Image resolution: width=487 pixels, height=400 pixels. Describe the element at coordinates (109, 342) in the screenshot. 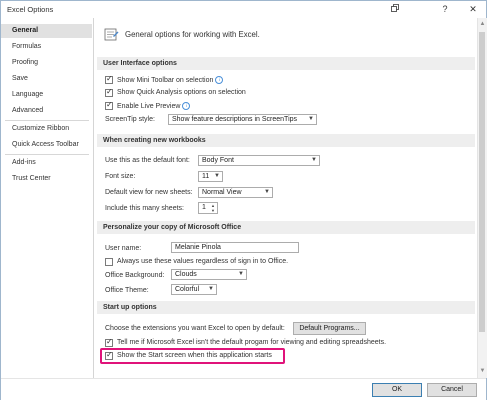

I see `default-program-warning-checkbox` at that location.